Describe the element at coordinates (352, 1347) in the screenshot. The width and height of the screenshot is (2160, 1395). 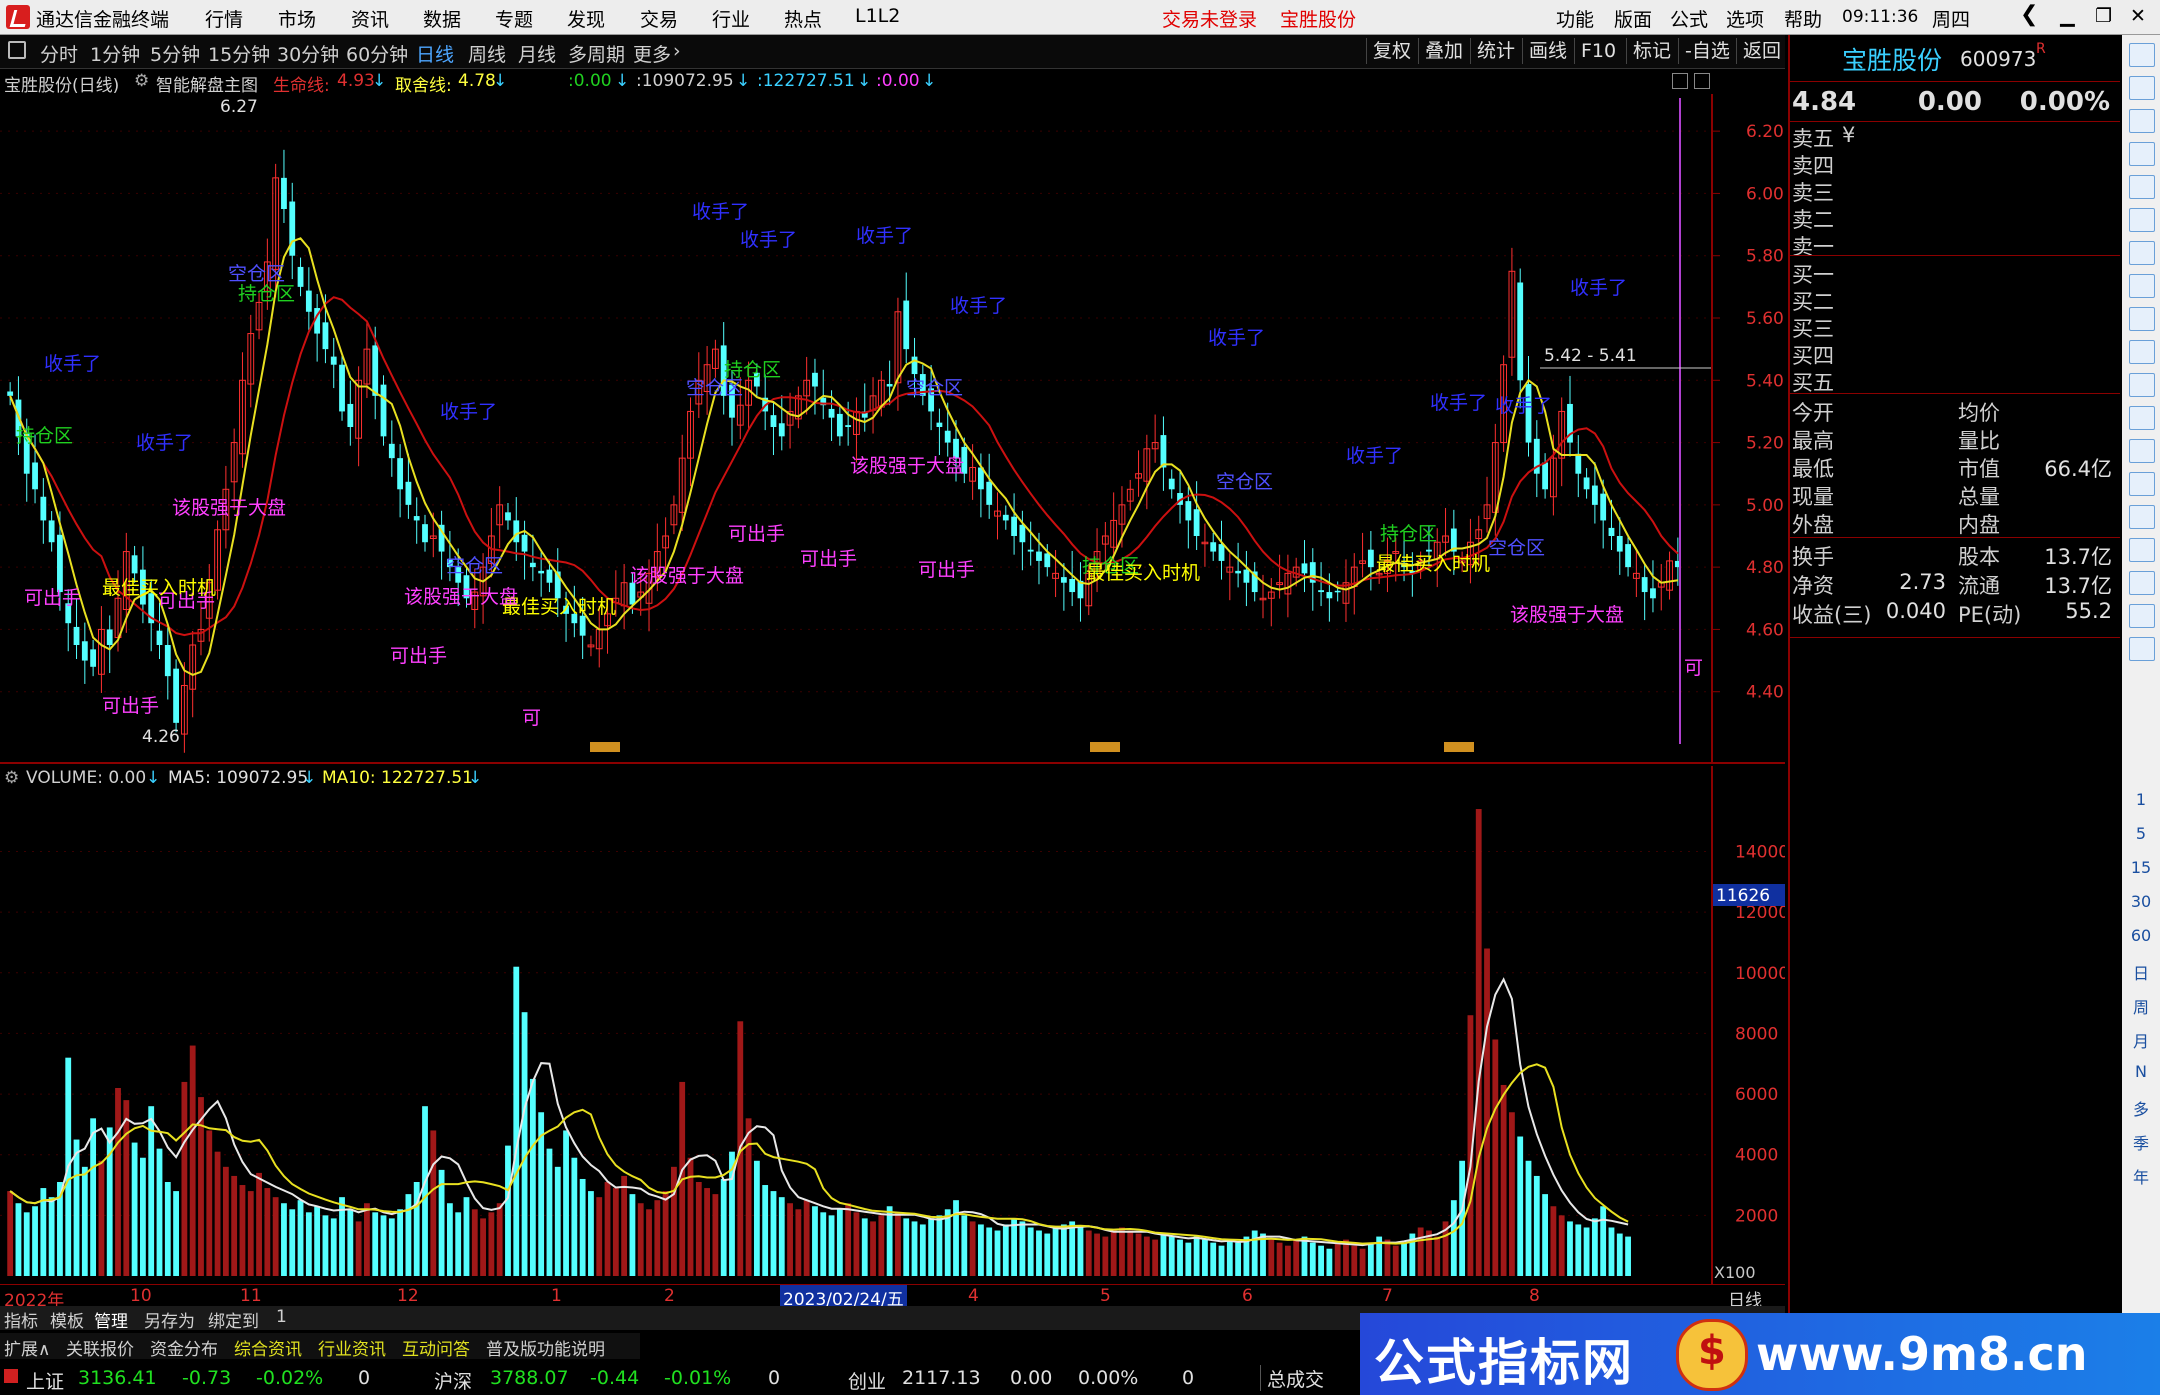
I see `tab-hangyezixun: 行业资讯` at that location.